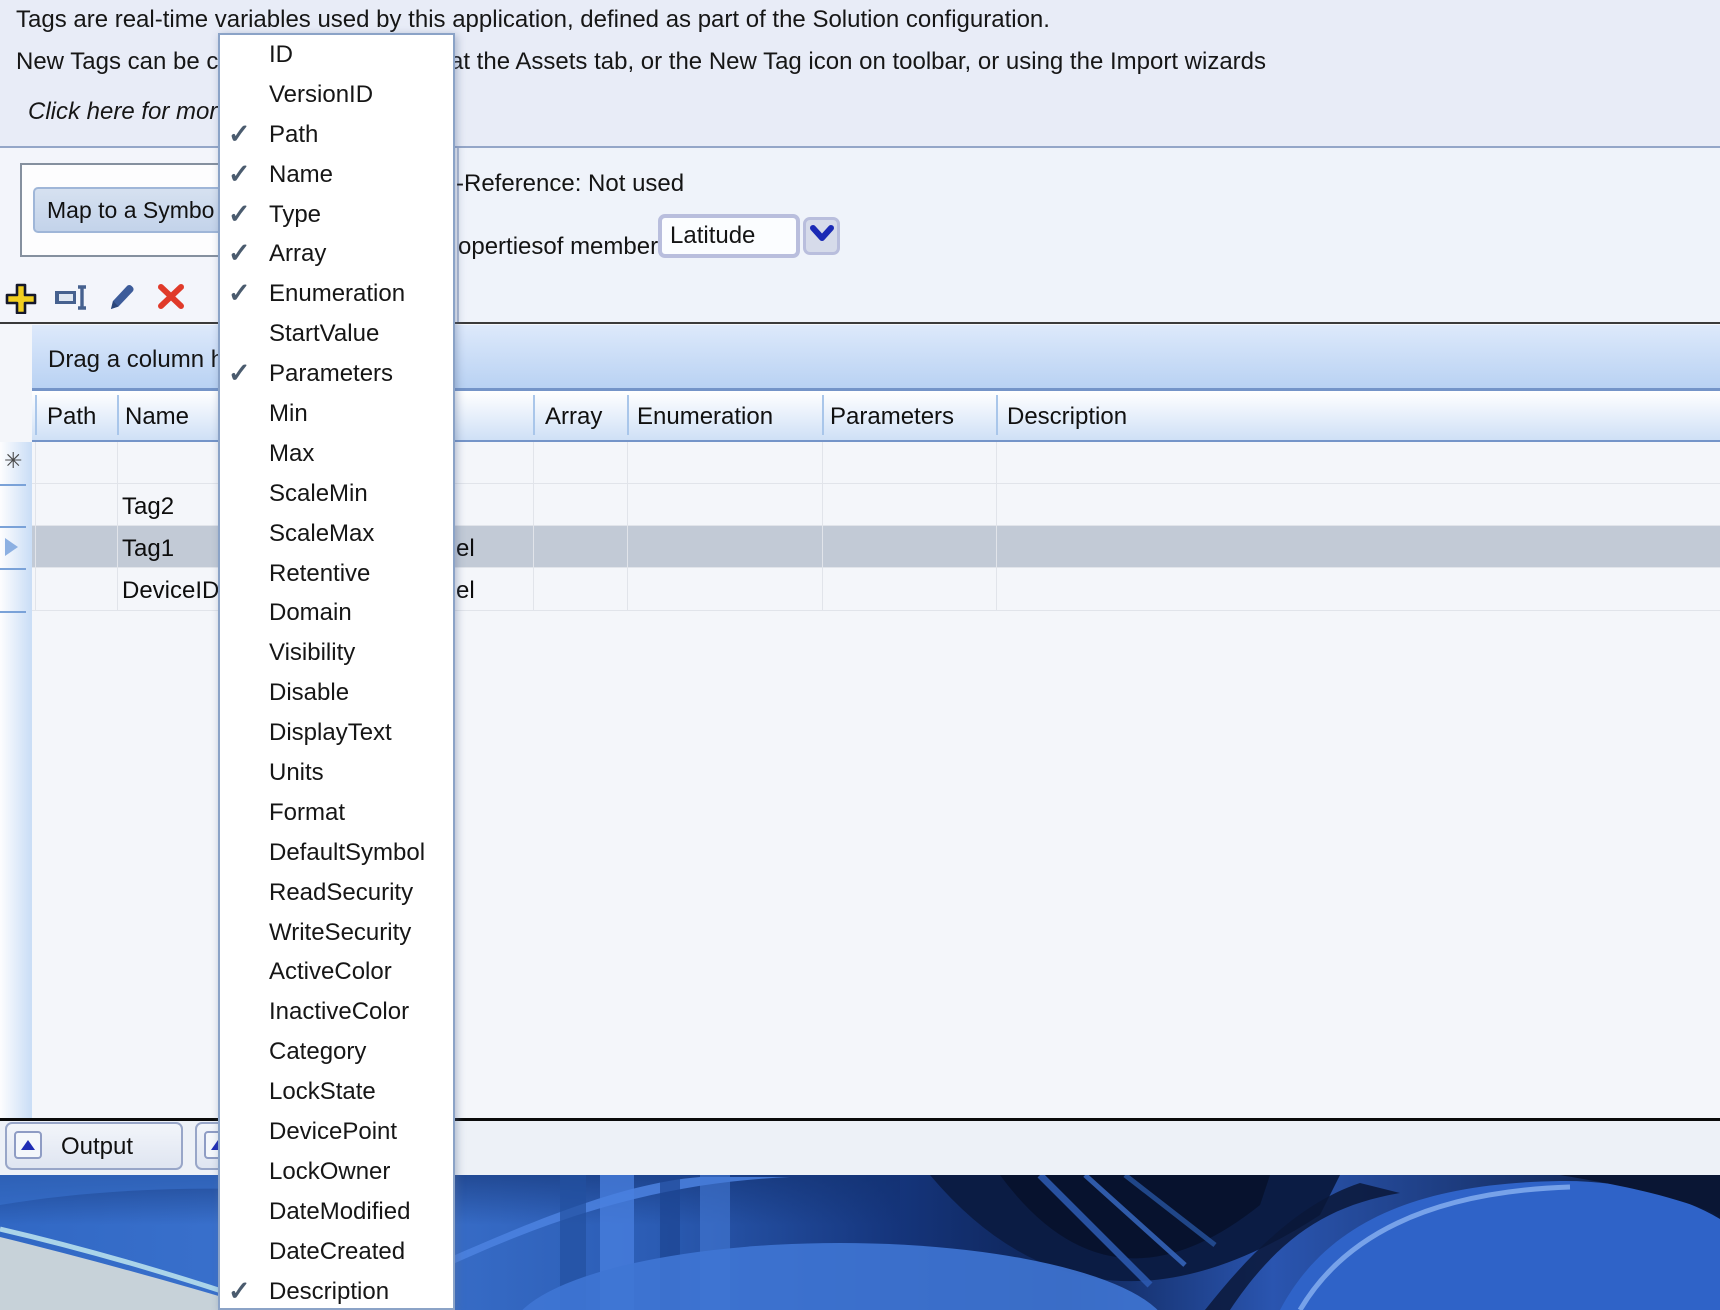  I want to click on column-header-description: Description, so click(1067, 417).